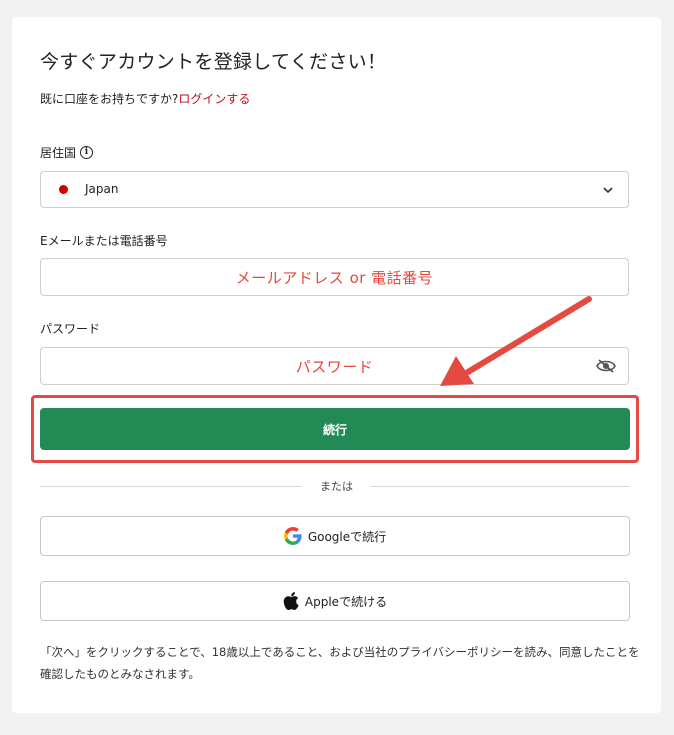 The image size is (674, 735). I want to click on apple-icon, so click(291, 601).